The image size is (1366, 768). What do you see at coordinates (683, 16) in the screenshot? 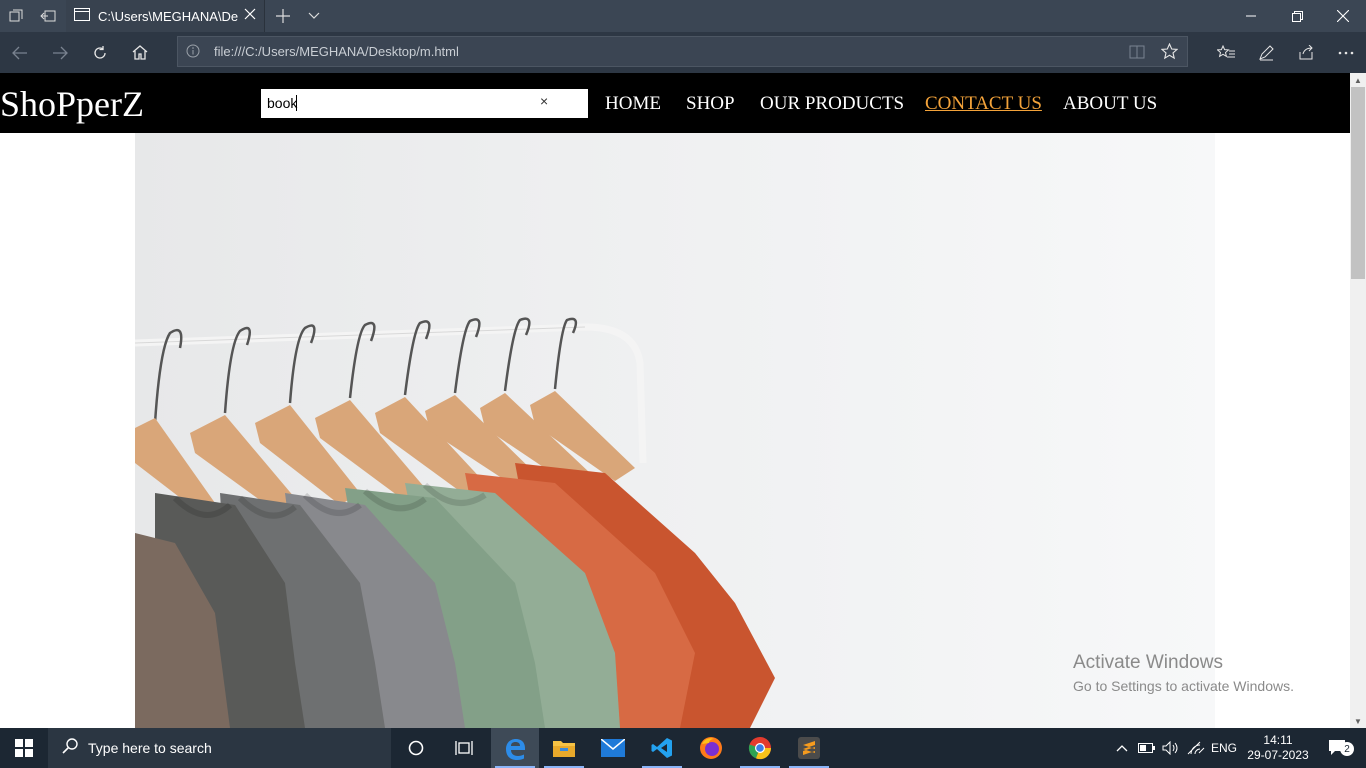
I see `browser-titlebar: C:\Users\MEGHANA\De` at bounding box center [683, 16].